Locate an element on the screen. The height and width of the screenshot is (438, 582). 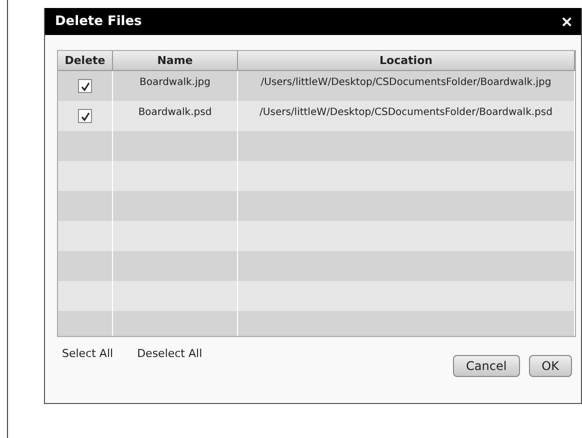
column-header: Name is located at coordinates (175, 61).